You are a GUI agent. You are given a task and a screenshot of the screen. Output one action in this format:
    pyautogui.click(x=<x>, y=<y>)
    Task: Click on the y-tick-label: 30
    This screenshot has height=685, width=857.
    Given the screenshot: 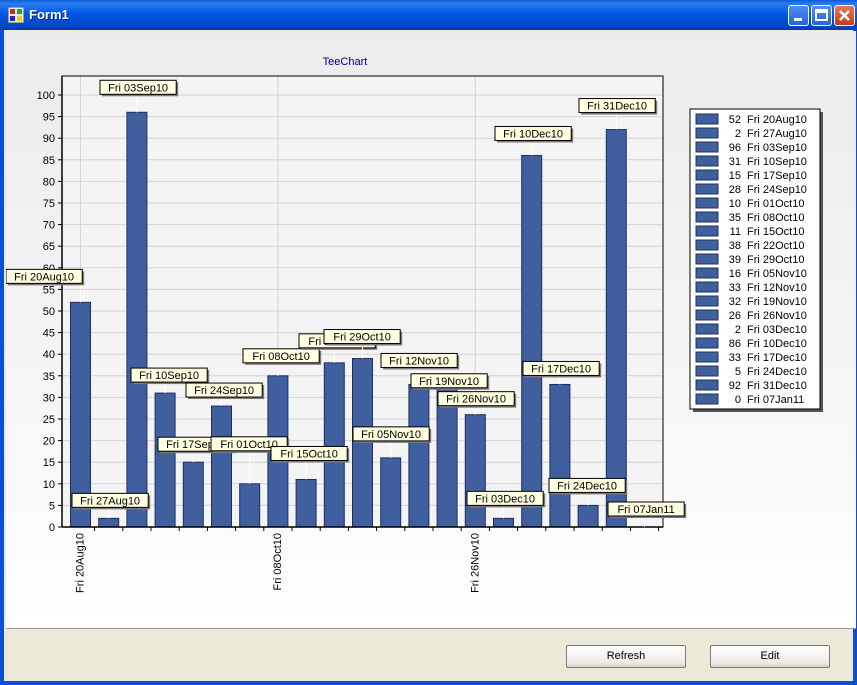 What is the action you would take?
    pyautogui.click(x=49, y=398)
    